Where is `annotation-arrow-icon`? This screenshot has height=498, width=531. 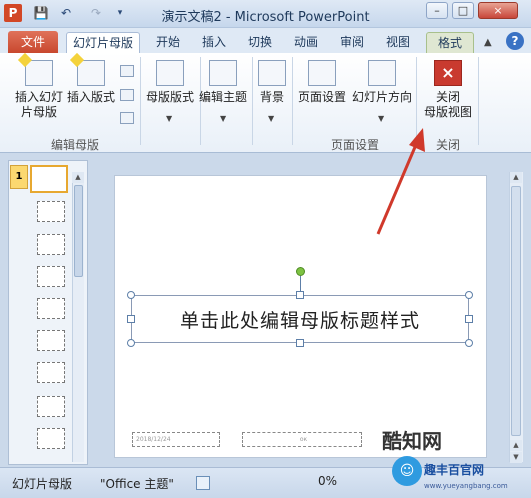
annotation-arrow-icon is located at coordinates (400, 181).